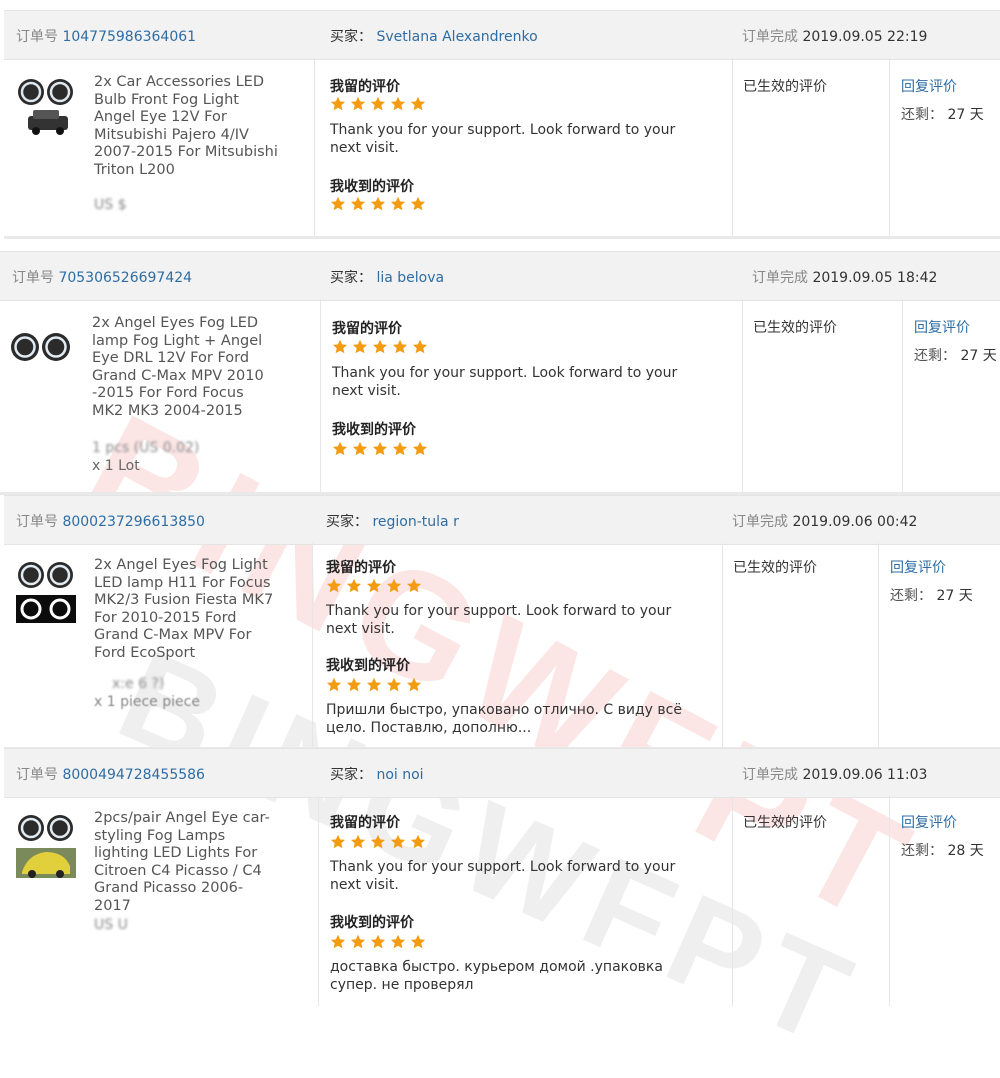  I want to click on buyer-block: 买家： noi noi, so click(377, 774).